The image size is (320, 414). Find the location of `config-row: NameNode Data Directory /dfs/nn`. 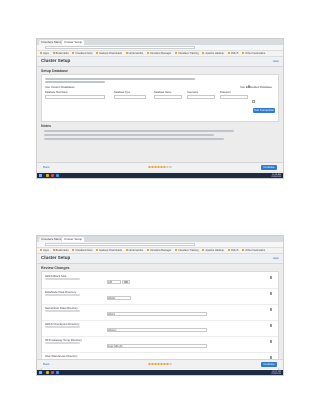

config-row: NameNode Data Directory /dfs/nn is located at coordinates (160, 312).